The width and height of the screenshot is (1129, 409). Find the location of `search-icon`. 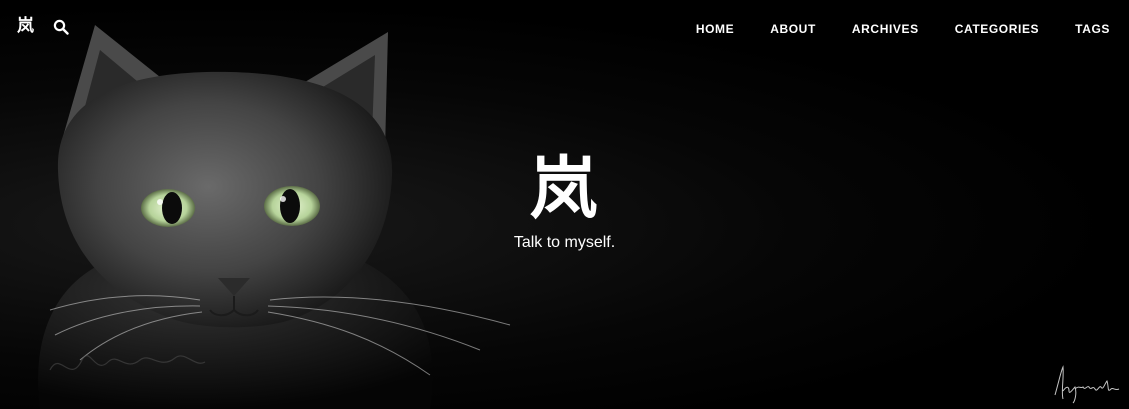

search-icon is located at coordinates (61, 27).